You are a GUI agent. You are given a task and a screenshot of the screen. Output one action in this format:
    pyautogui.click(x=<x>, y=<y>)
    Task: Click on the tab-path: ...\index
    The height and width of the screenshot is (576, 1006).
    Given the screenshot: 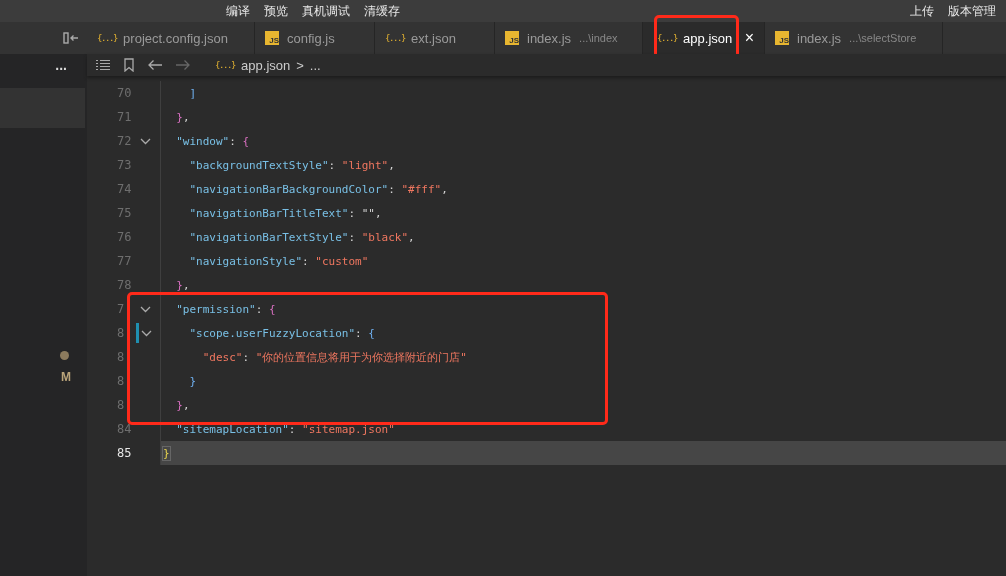 What is the action you would take?
    pyautogui.click(x=598, y=38)
    